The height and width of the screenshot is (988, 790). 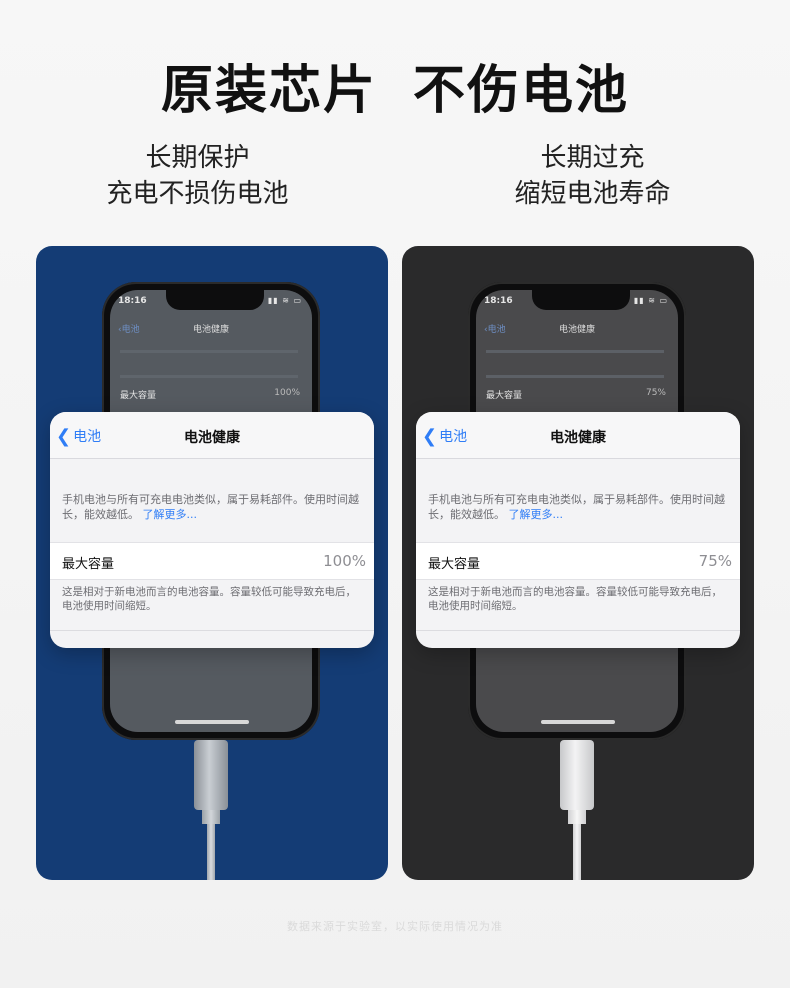 What do you see at coordinates (592, 176) in the screenshot?
I see `right-subtitle: 长期过充 缩短电池寿命` at bounding box center [592, 176].